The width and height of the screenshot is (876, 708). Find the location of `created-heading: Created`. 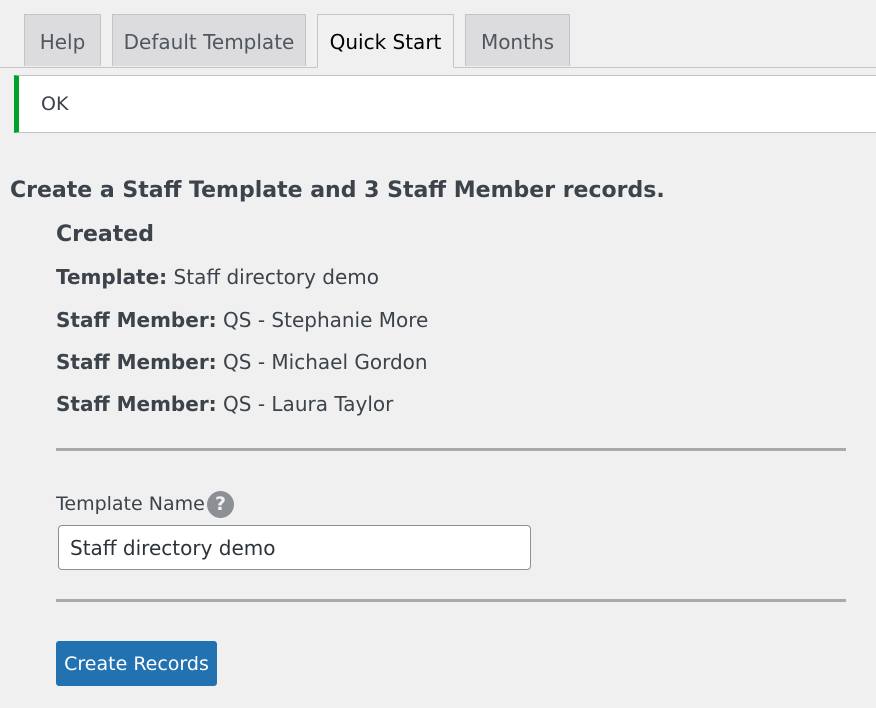

created-heading: Created is located at coordinates (105, 234).